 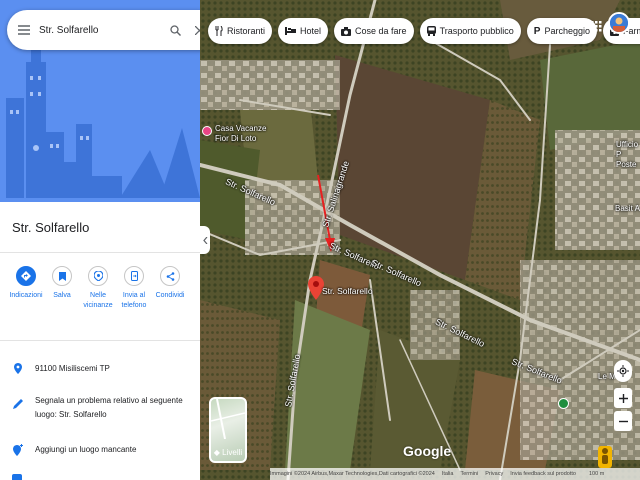 I want to click on add-missing-place-row: Aggiungi un luogo mancante, so click(x=100, y=450).